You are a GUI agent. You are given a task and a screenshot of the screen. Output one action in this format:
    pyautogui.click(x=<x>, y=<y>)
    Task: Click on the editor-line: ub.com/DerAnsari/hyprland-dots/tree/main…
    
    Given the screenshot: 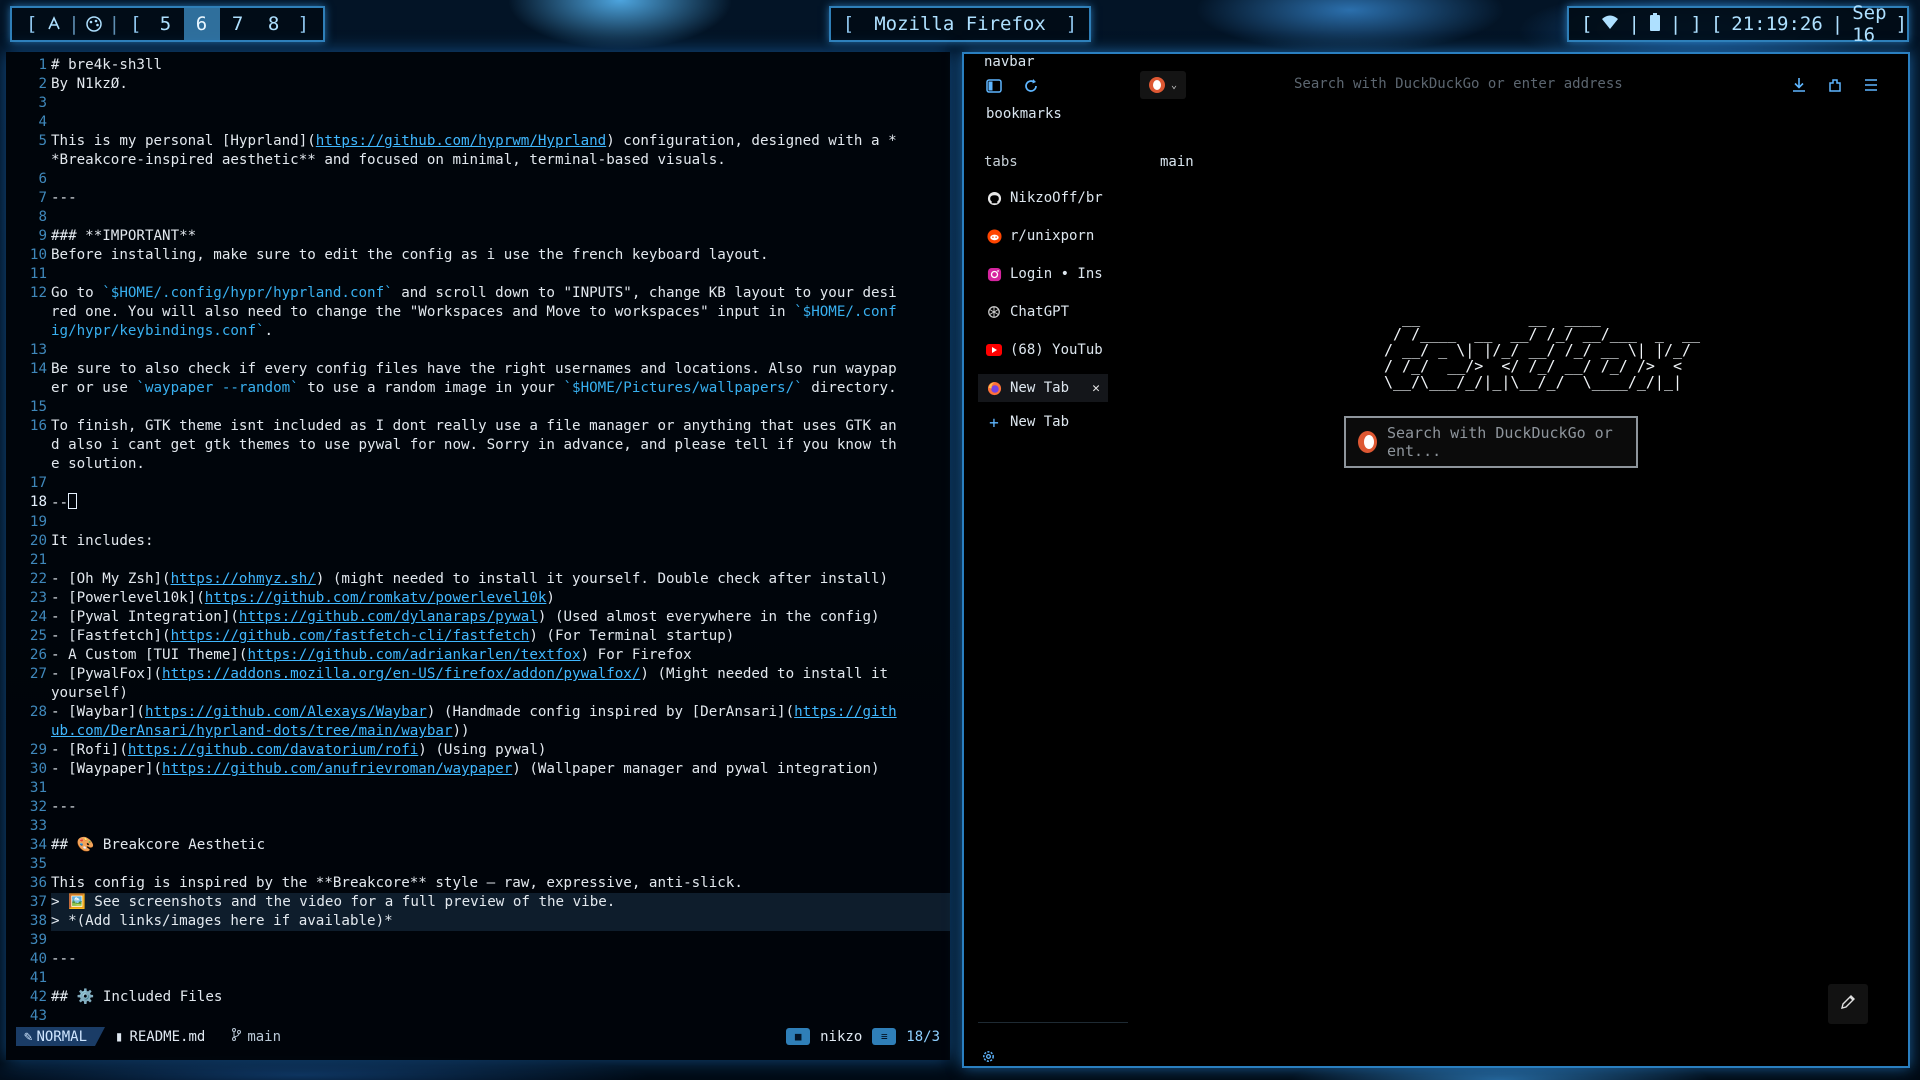 What is the action you would take?
    pyautogui.click(x=478, y=731)
    